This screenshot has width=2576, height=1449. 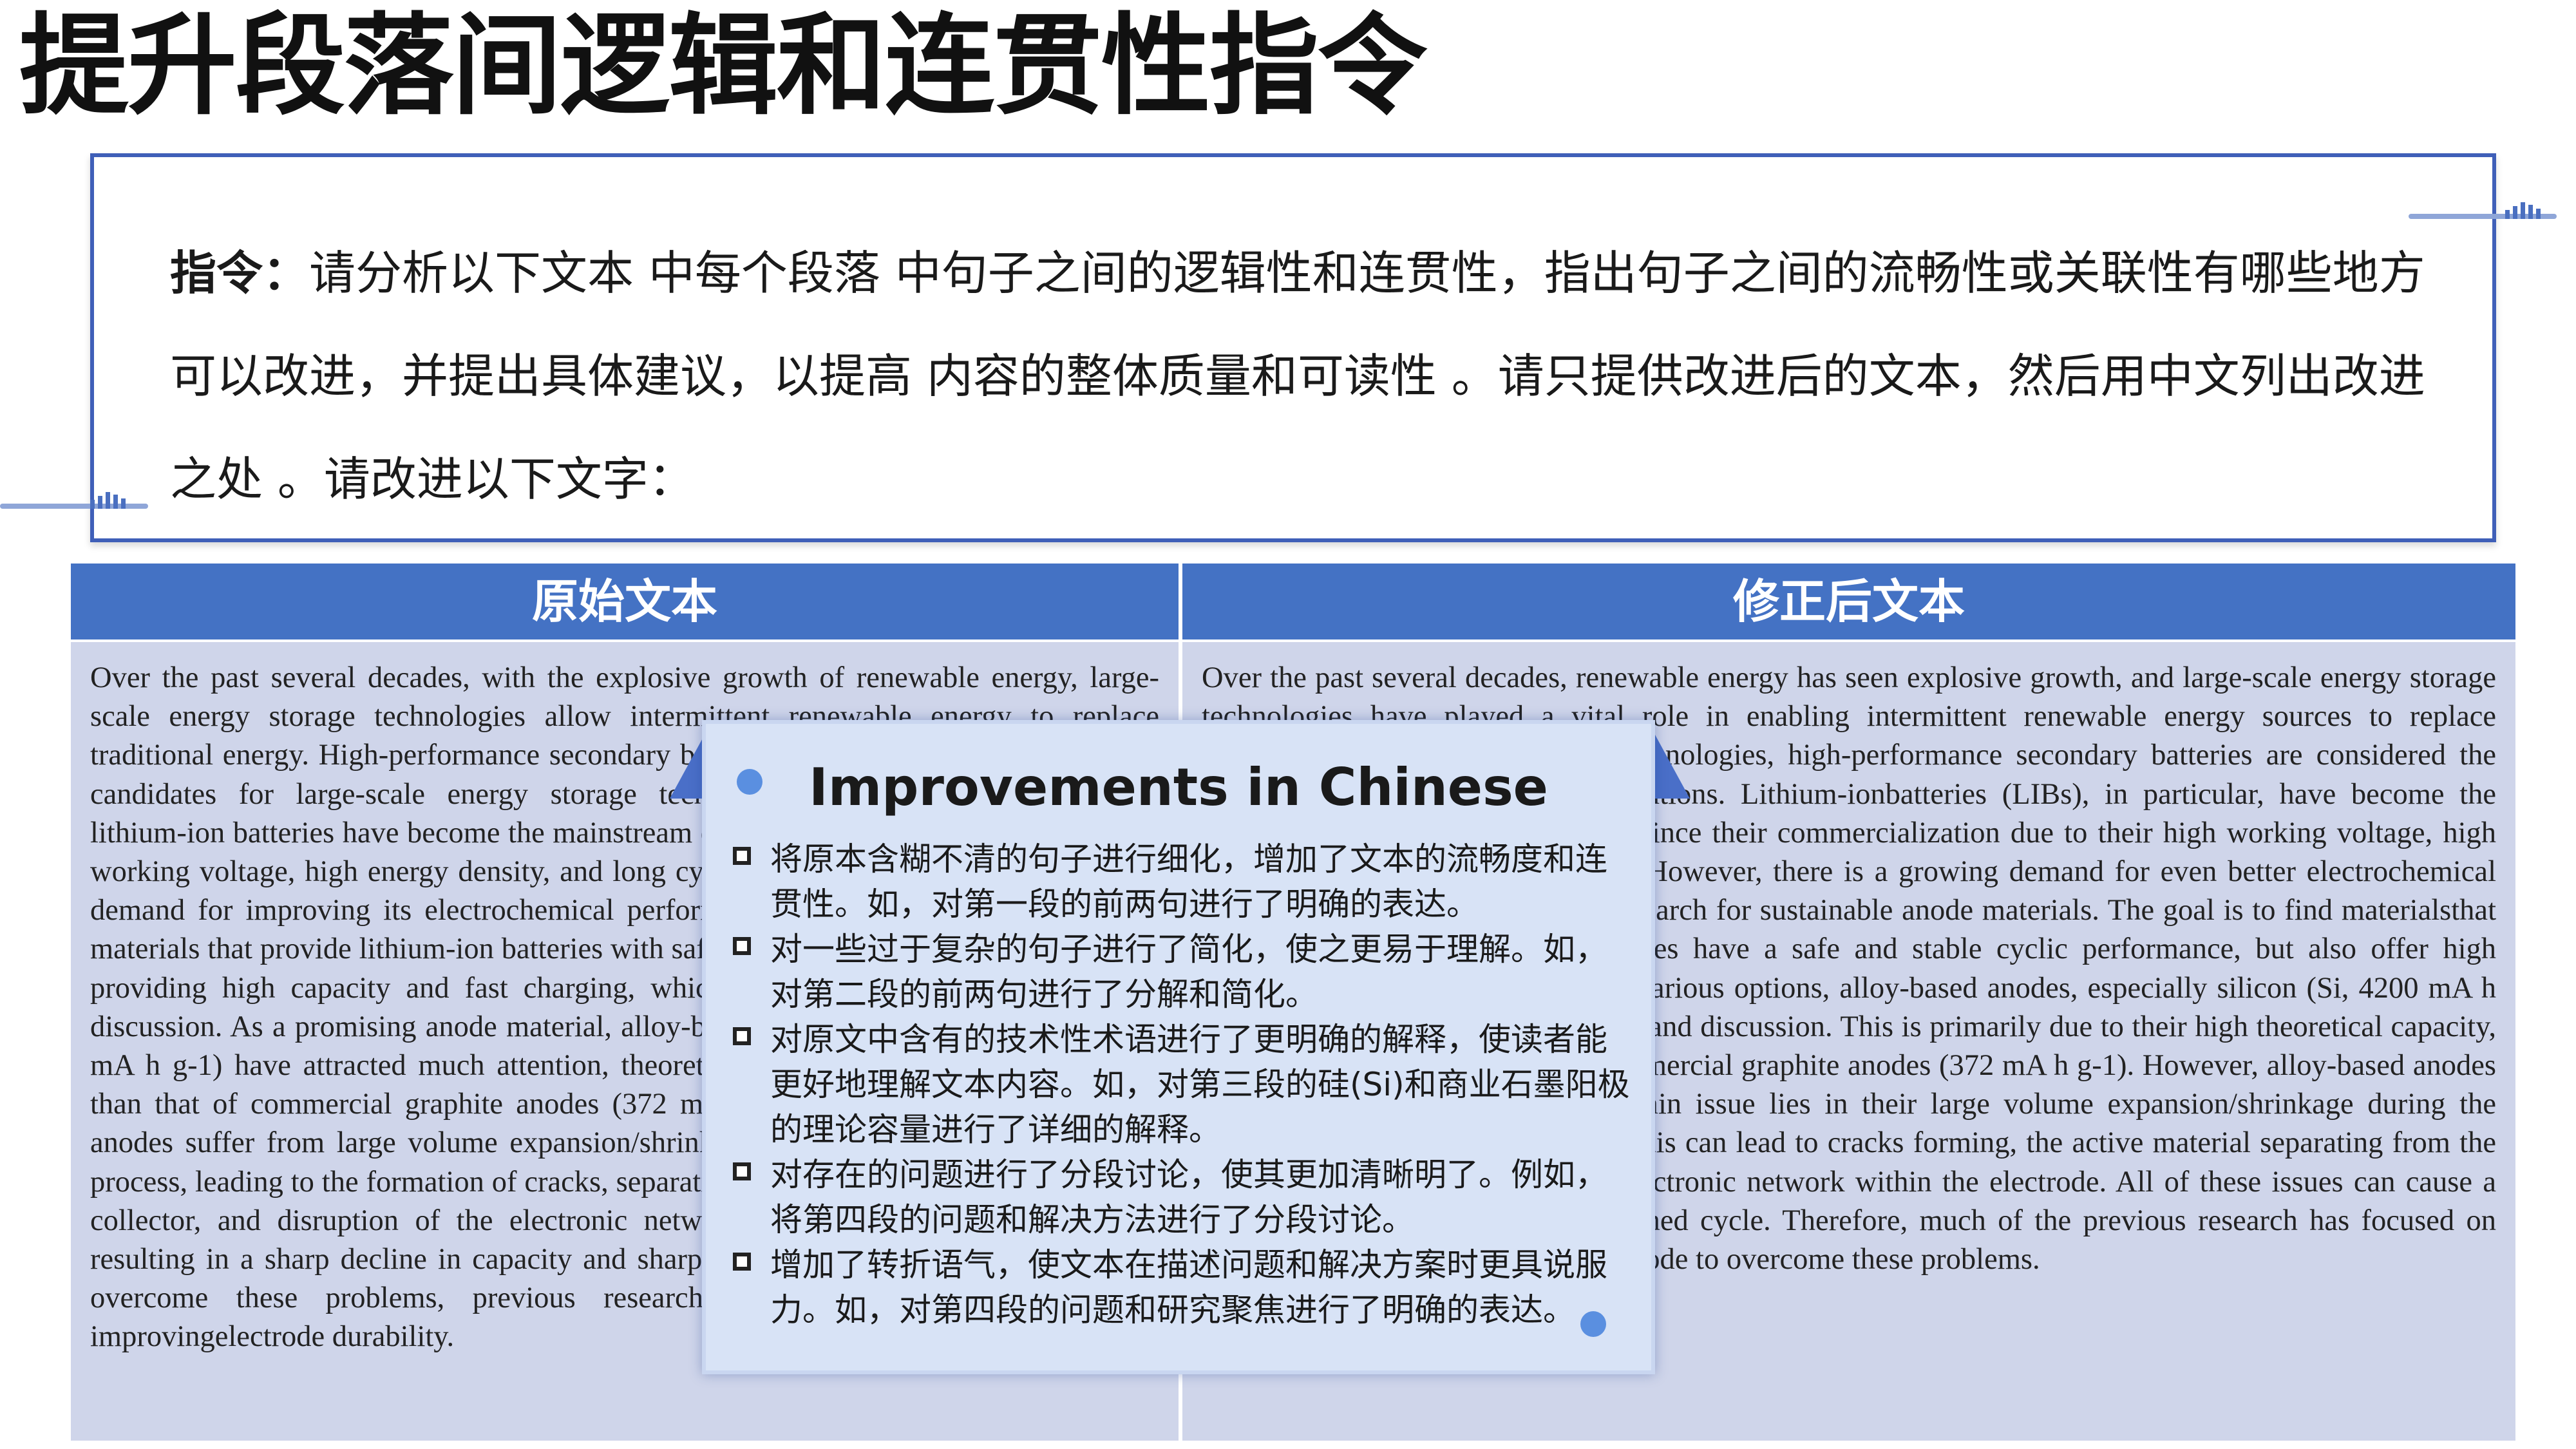 I want to click on instruction-label: 指令：, so click(x=240, y=273).